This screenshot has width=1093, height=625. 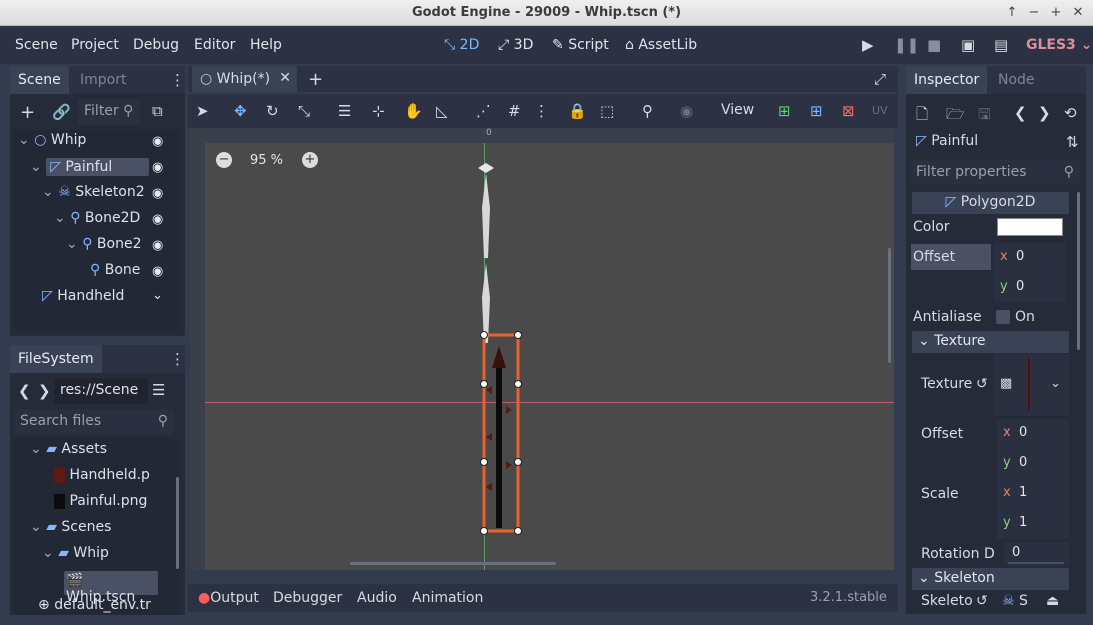 What do you see at coordinates (784, 111) in the screenshot?
I see `add-point-icon: ⊞` at bounding box center [784, 111].